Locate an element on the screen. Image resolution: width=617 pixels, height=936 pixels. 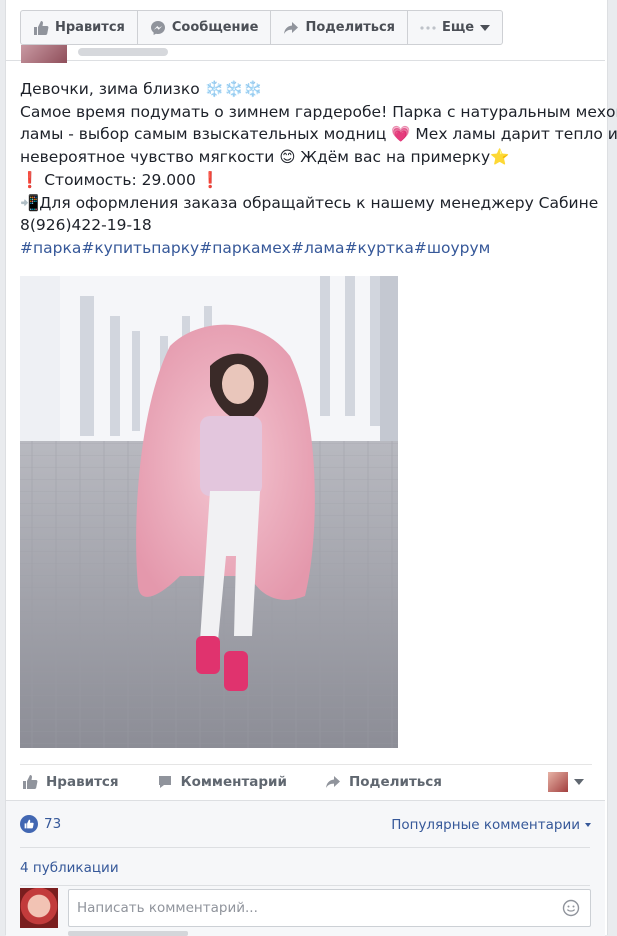
messenger-icon is located at coordinates (157, 27).